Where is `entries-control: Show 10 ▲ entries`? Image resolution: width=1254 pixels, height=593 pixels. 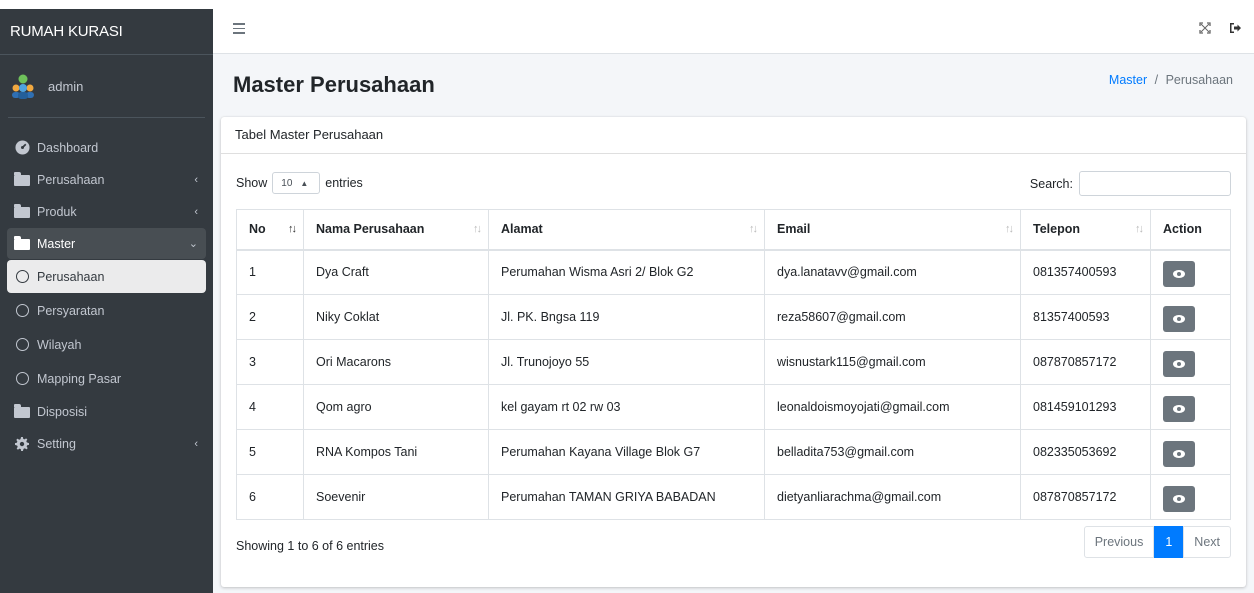
entries-control: Show 10 ▲ entries is located at coordinates (299, 183).